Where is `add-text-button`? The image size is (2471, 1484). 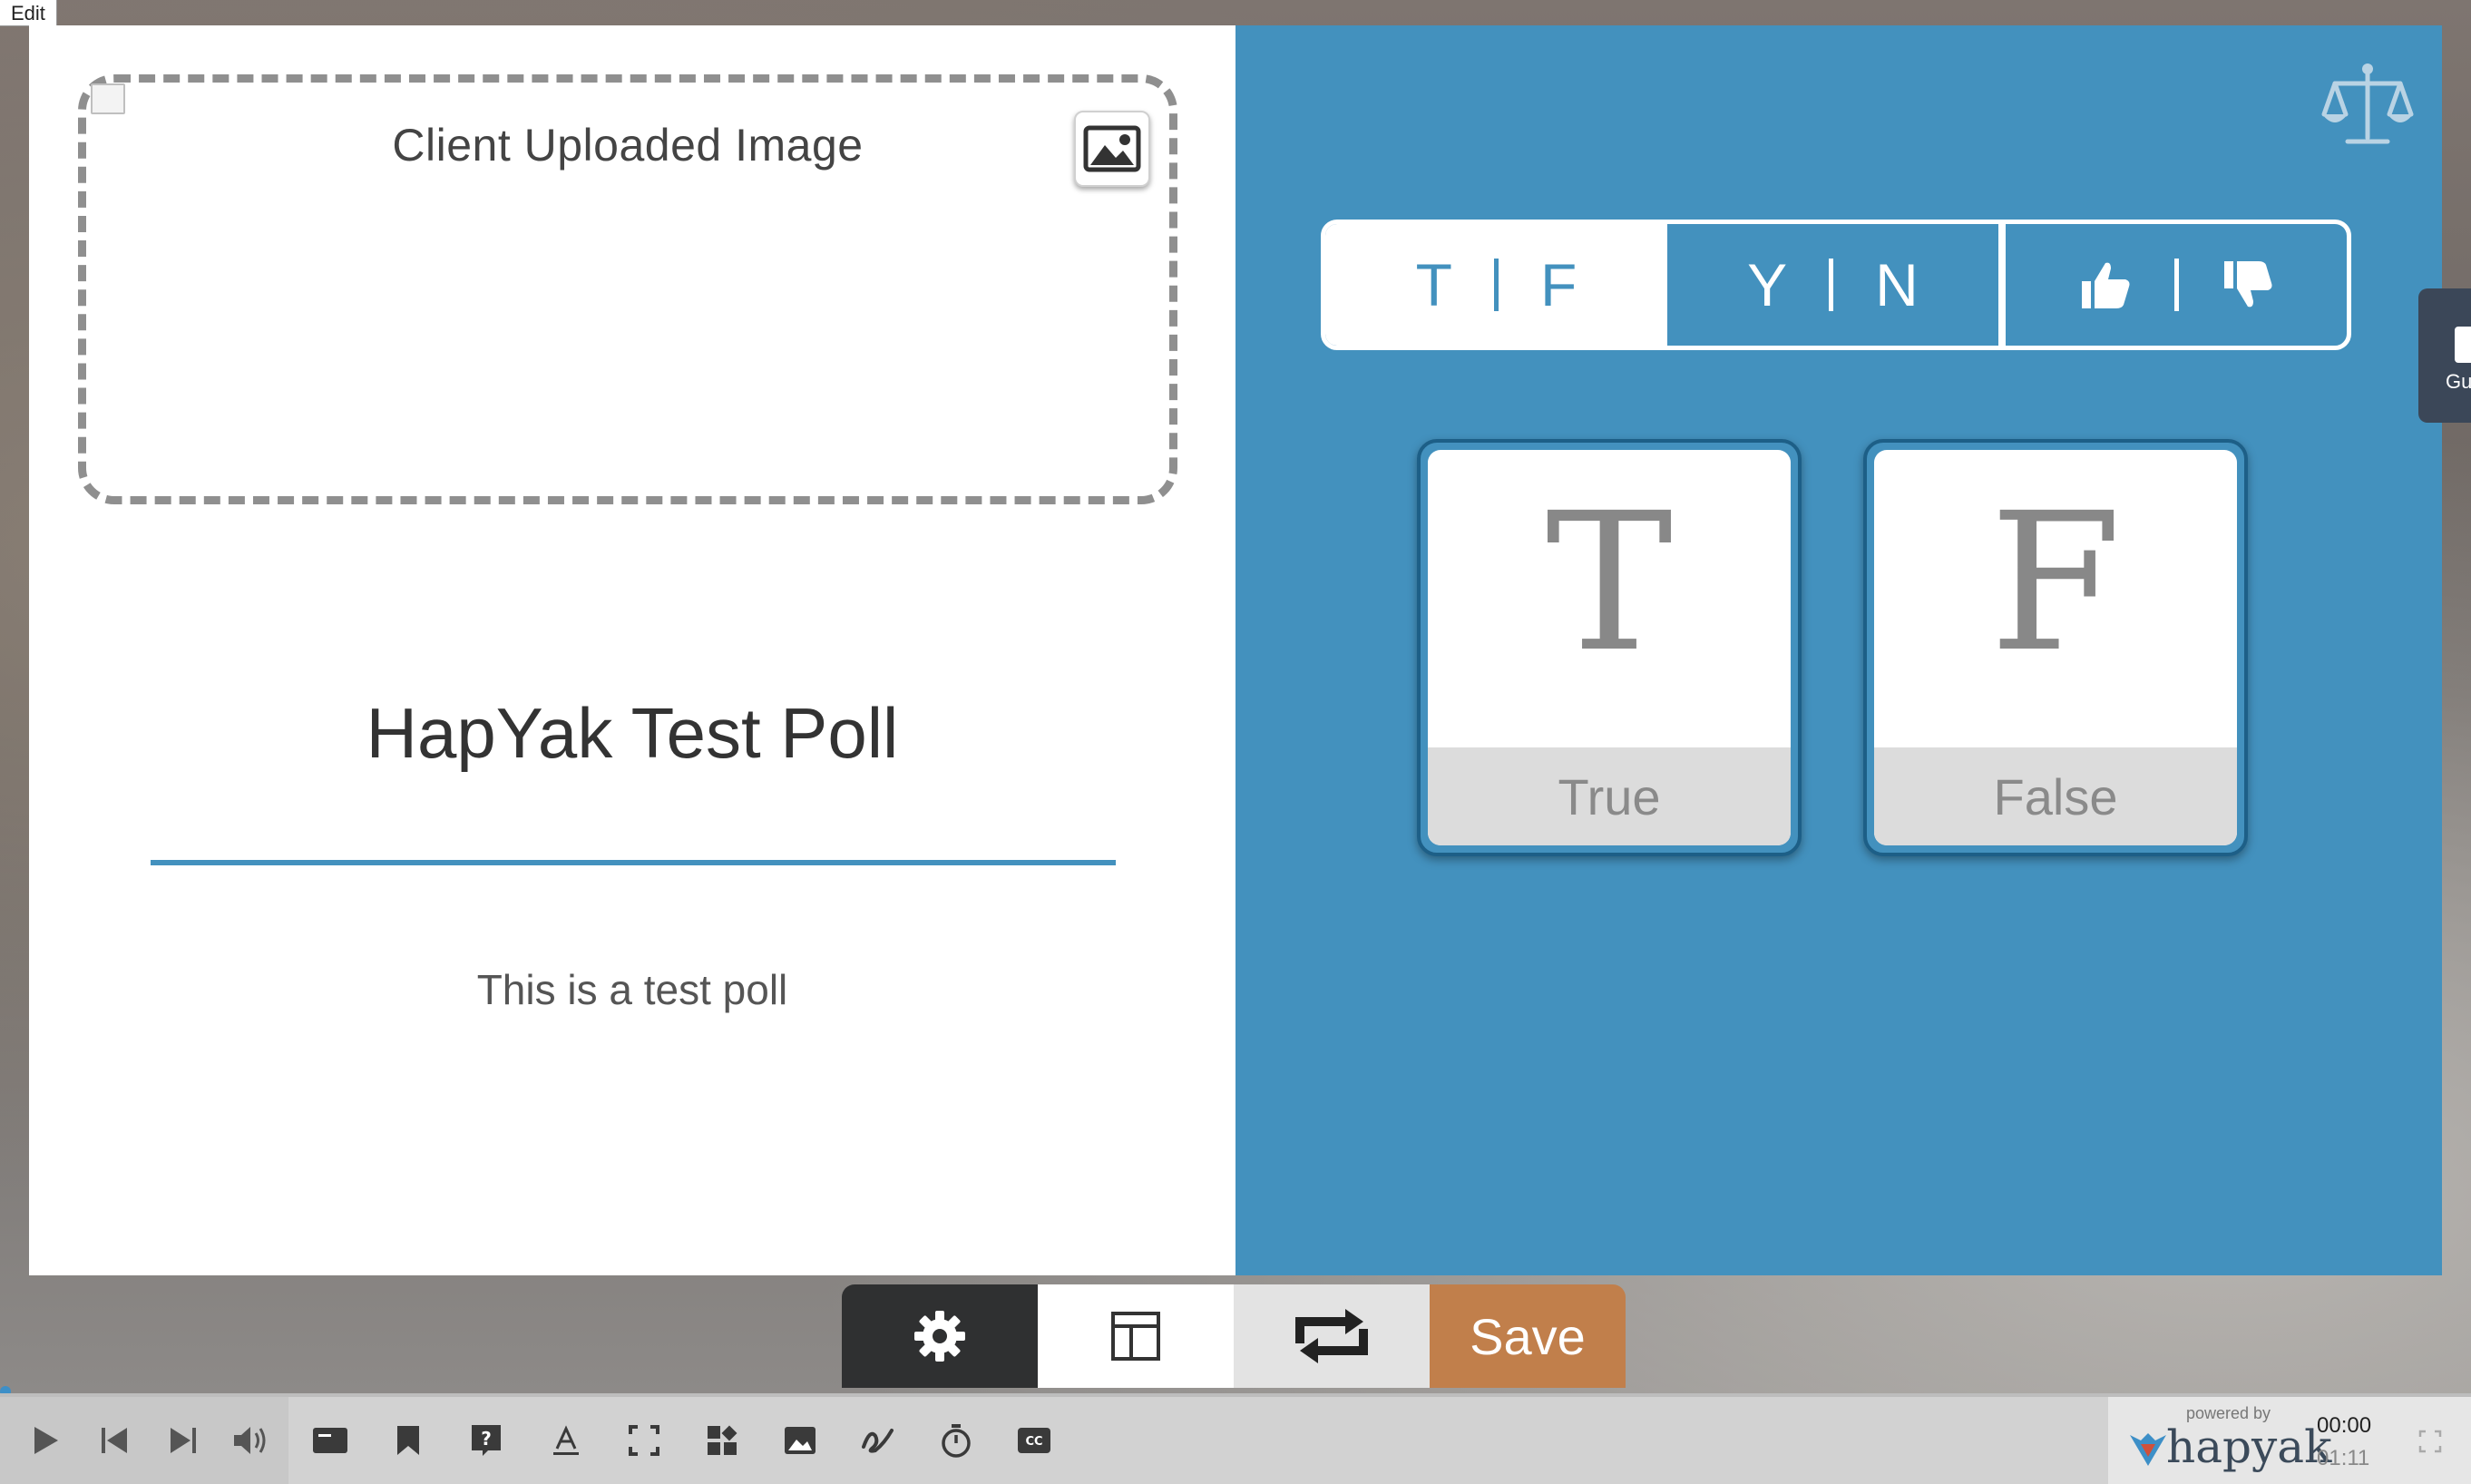
add-text-button is located at coordinates (566, 1441).